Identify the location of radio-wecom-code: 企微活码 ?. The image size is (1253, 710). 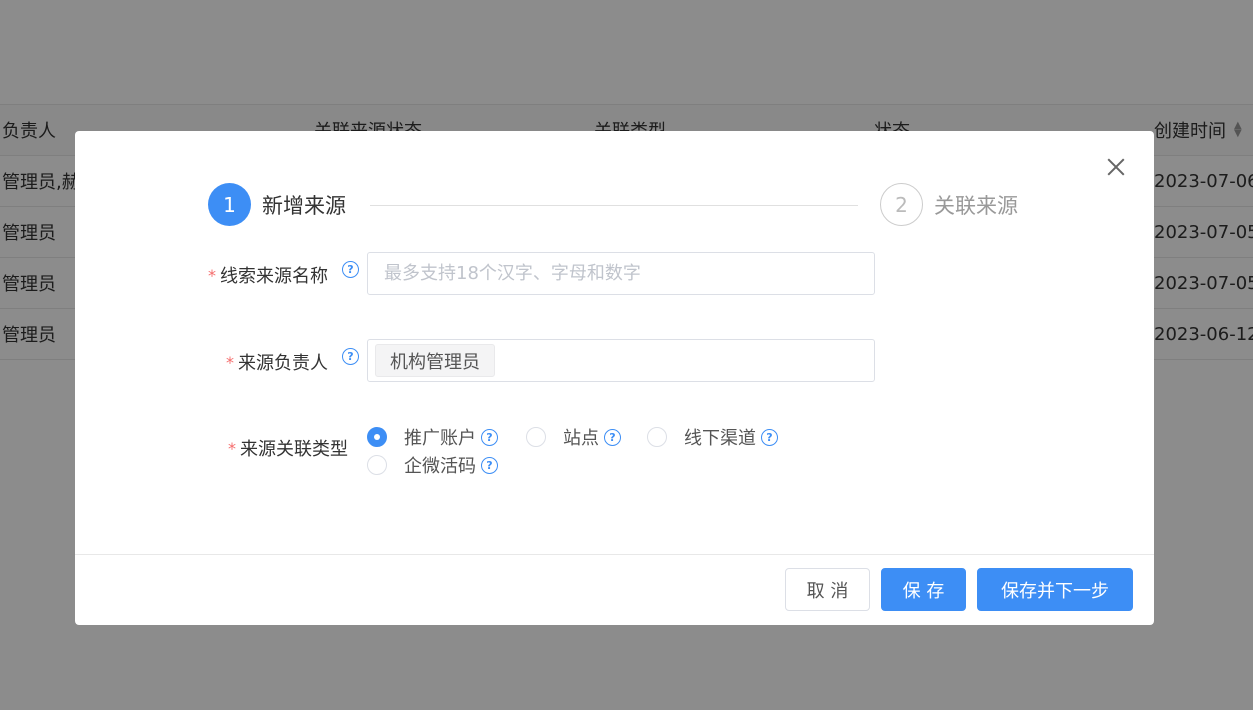
(432, 465).